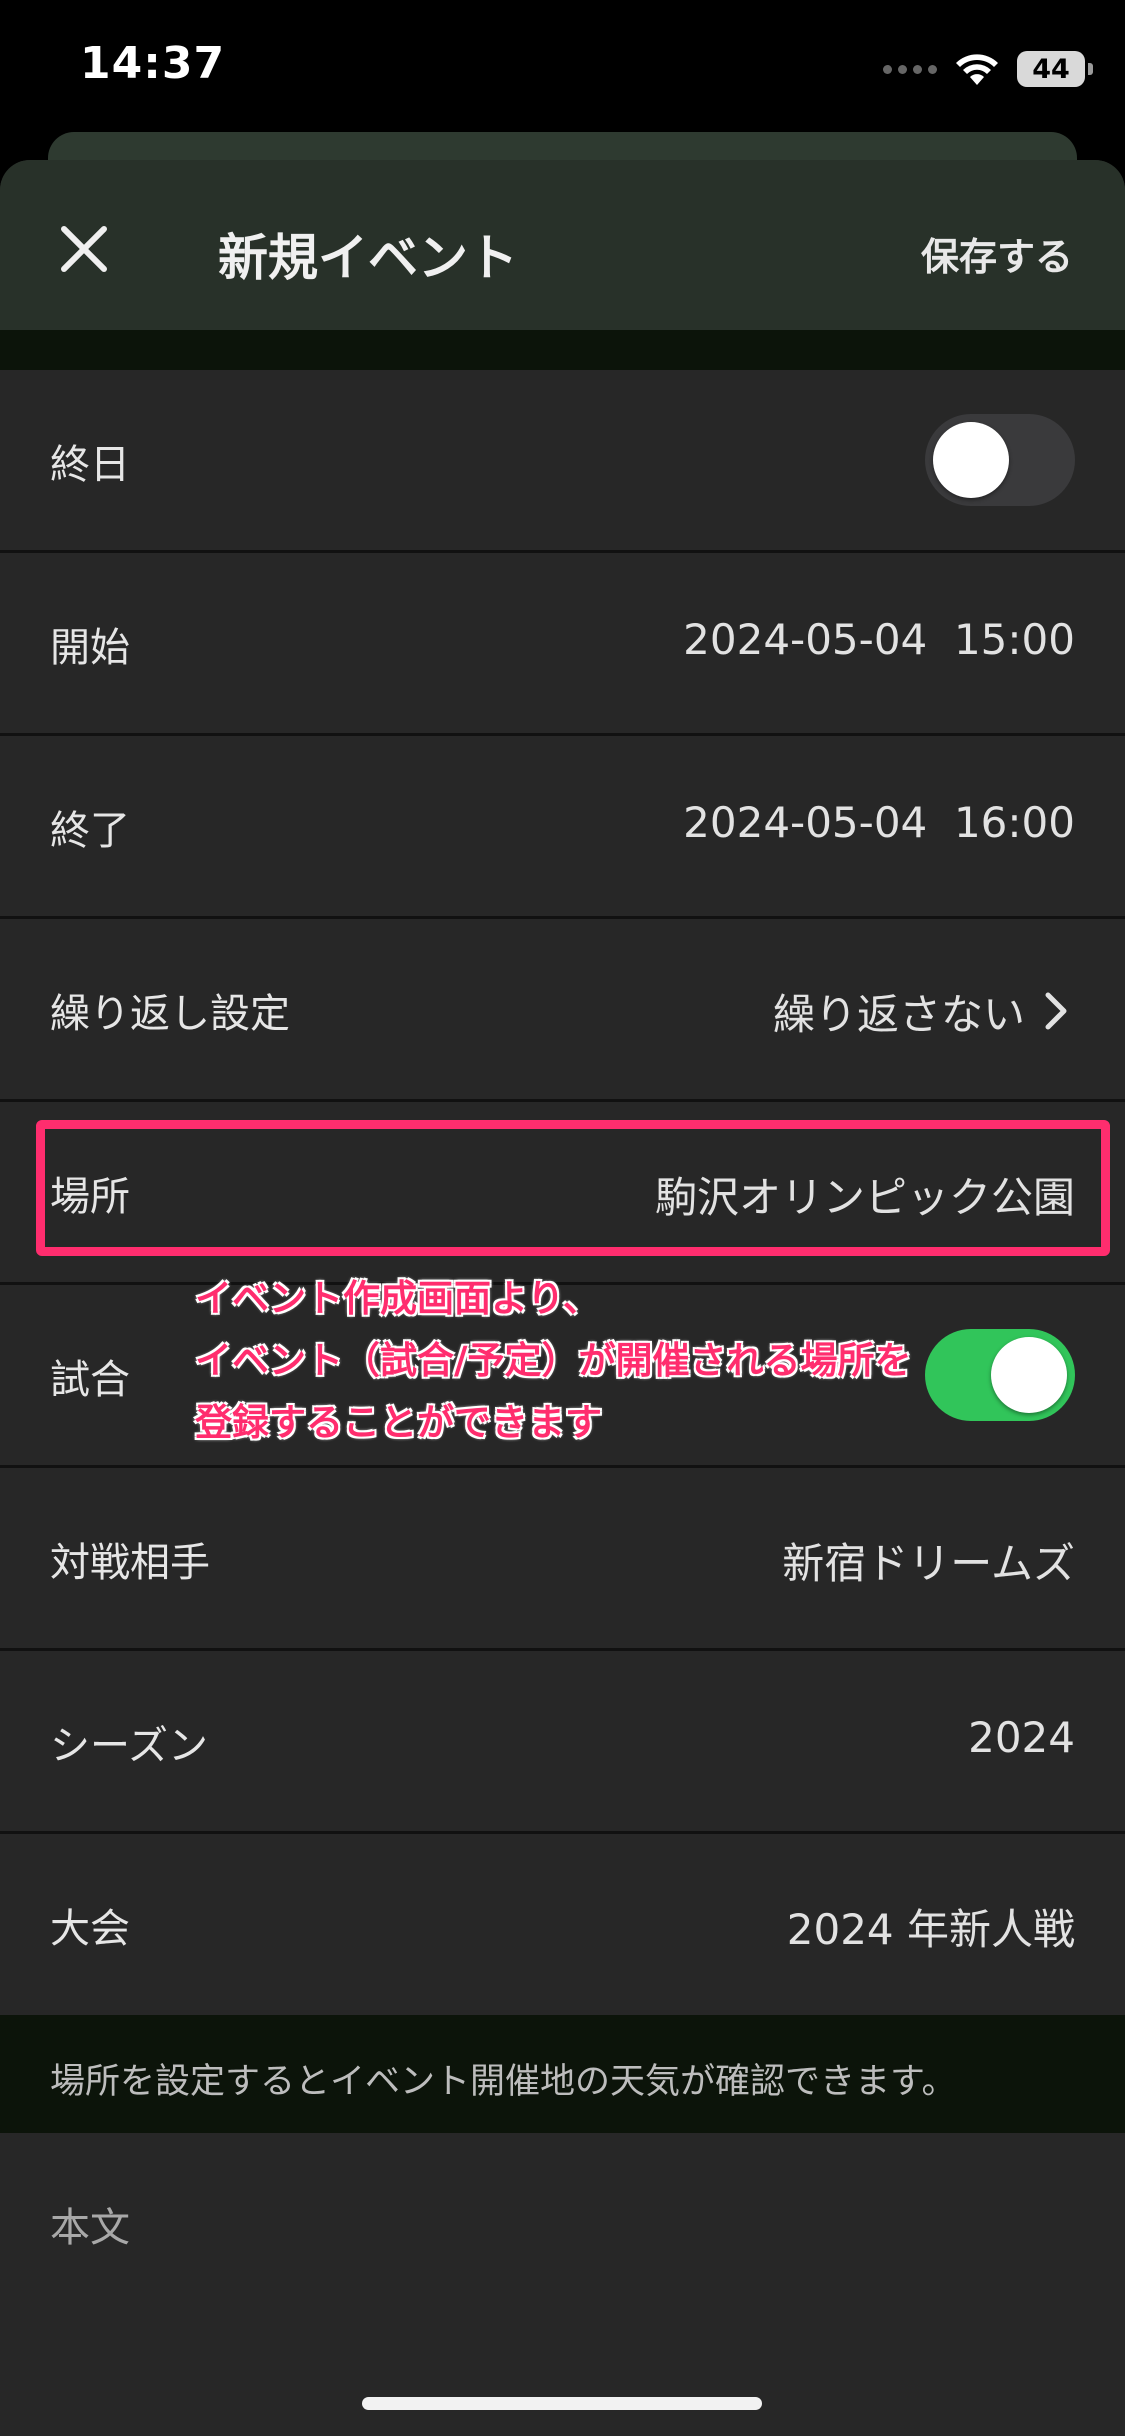  What do you see at coordinates (928, 1560) in the screenshot?
I see `opponent-value: 新宿ドリームズ` at bounding box center [928, 1560].